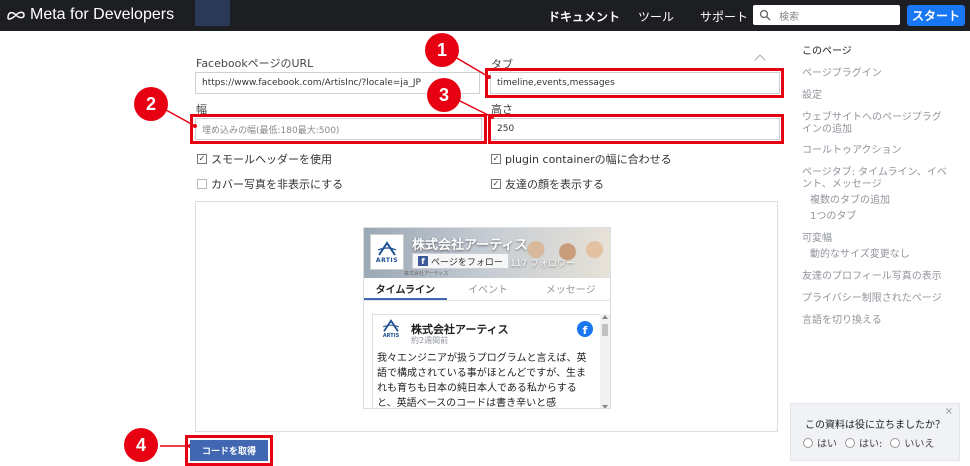  I want to click on start-button: スタート, so click(936, 15).